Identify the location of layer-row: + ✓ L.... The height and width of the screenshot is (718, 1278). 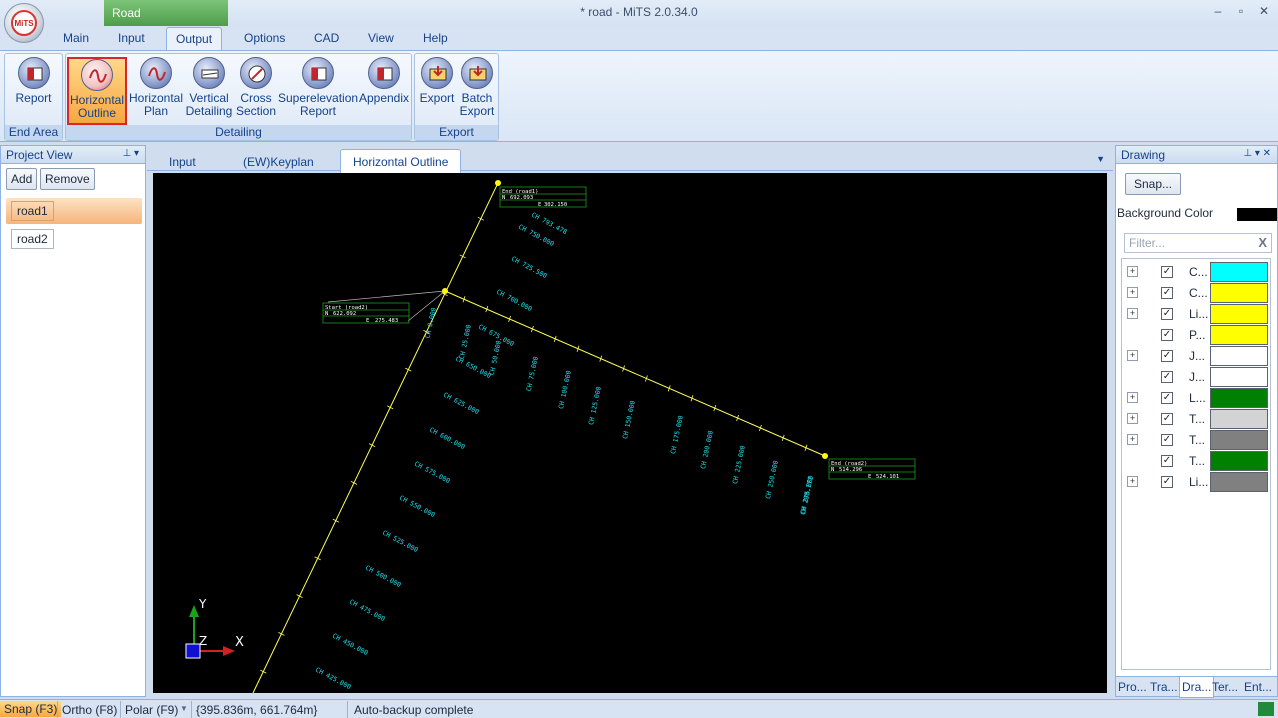
(1196, 398).